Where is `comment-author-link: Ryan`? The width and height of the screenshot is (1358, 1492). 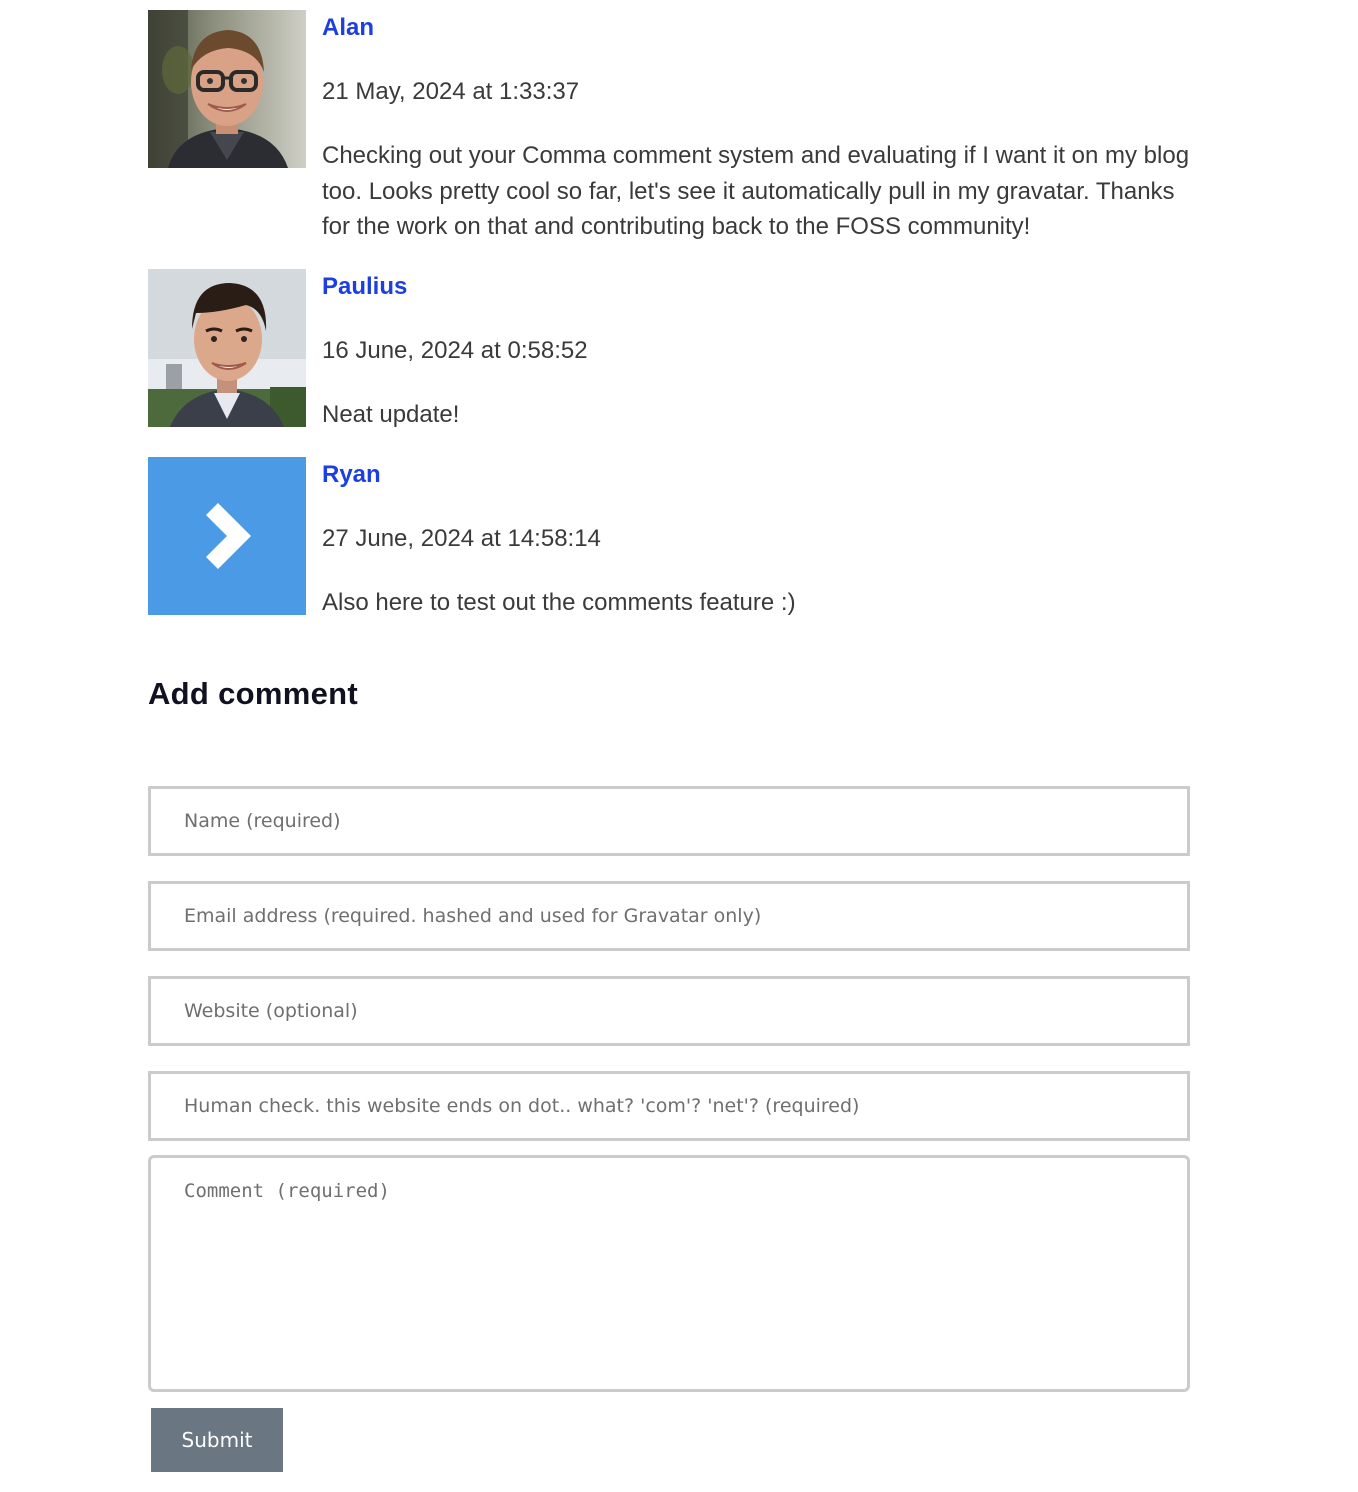
comment-author-link: Ryan is located at coordinates (762, 475).